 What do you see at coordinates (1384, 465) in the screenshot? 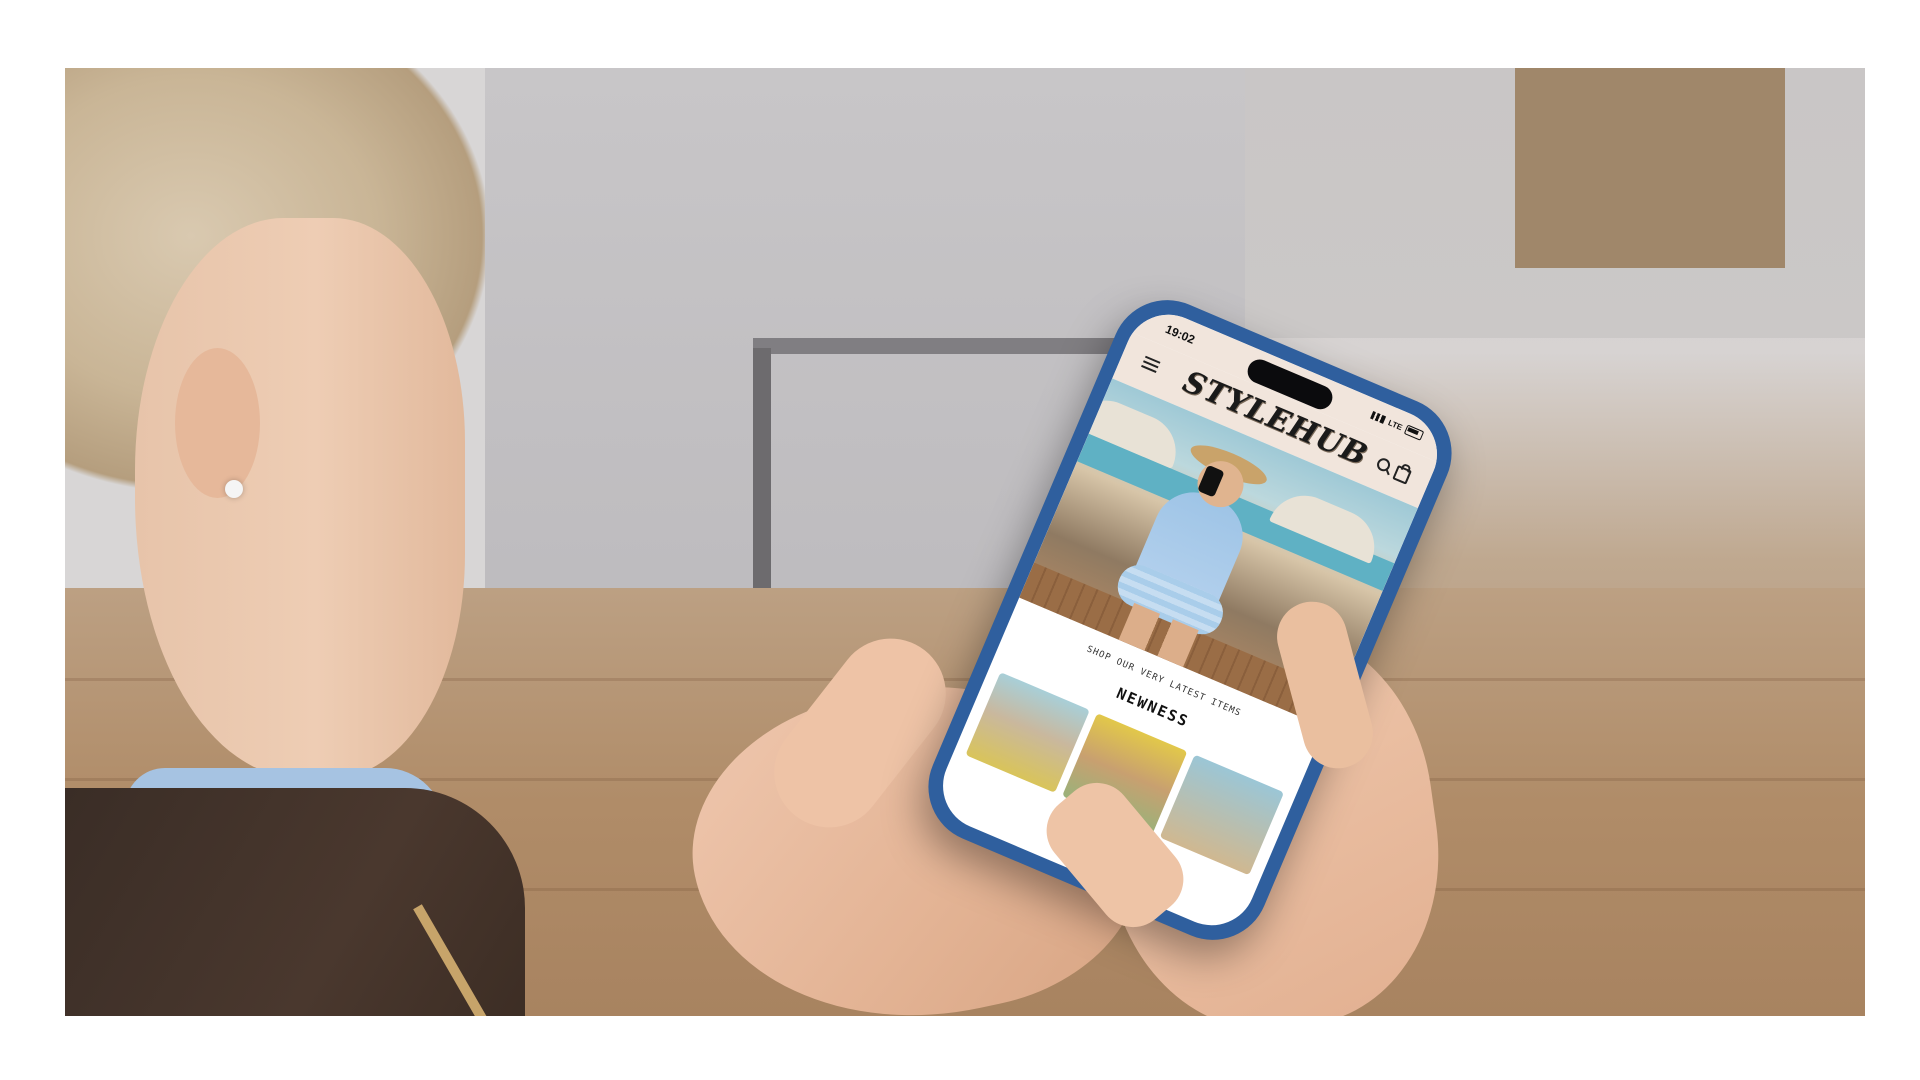
I see `search-icon` at bounding box center [1384, 465].